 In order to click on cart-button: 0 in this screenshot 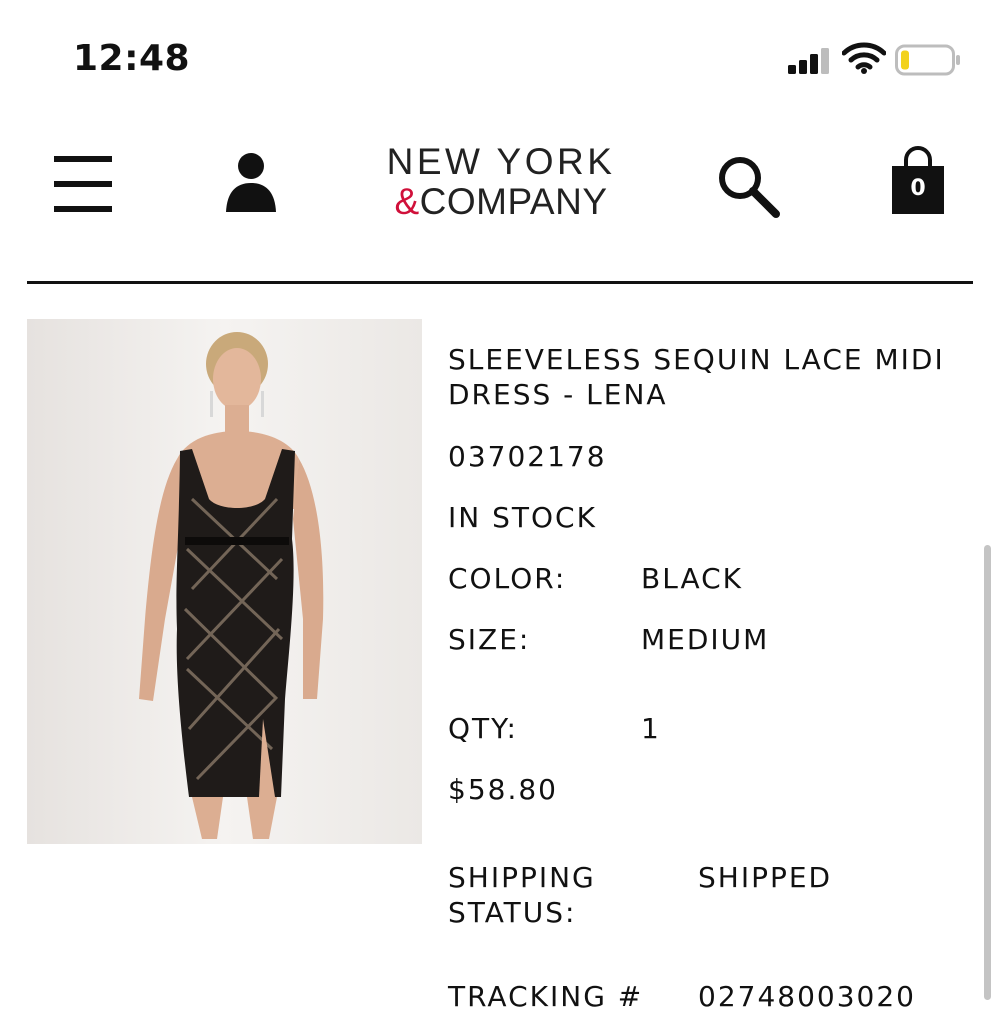, I will do `click(918, 182)`.